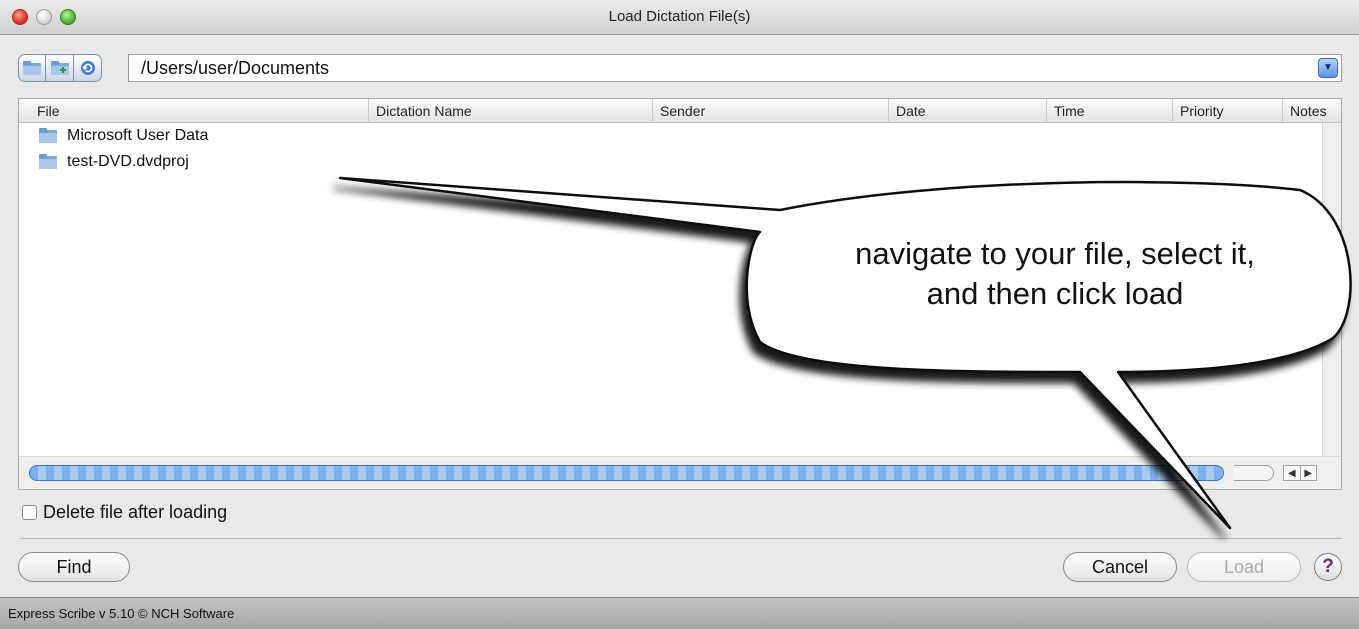 The image size is (1359, 629). What do you see at coordinates (681, 538) in the screenshot?
I see `divider` at bounding box center [681, 538].